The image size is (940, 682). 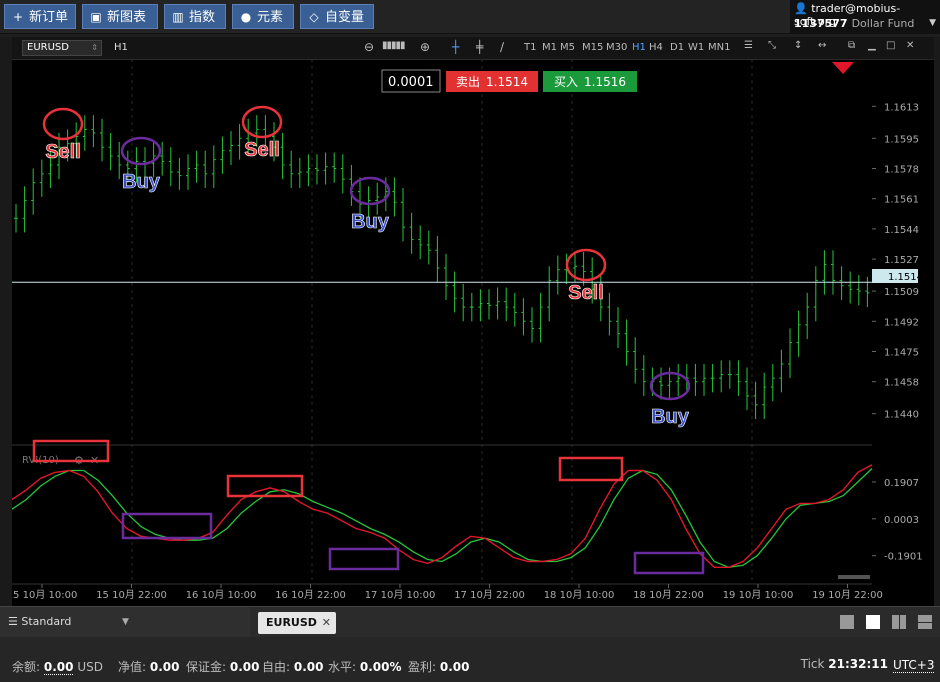 What do you see at coordinates (246, 17) in the screenshot?
I see `shapes-icon: ●` at bounding box center [246, 17].